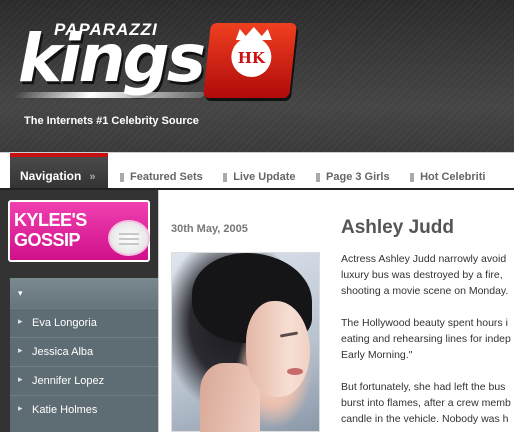 The height and width of the screenshot is (432, 514). Describe the element at coordinates (84, 322) in the screenshot. I see `menu-item-eva-longoria: Eva Longoria` at that location.